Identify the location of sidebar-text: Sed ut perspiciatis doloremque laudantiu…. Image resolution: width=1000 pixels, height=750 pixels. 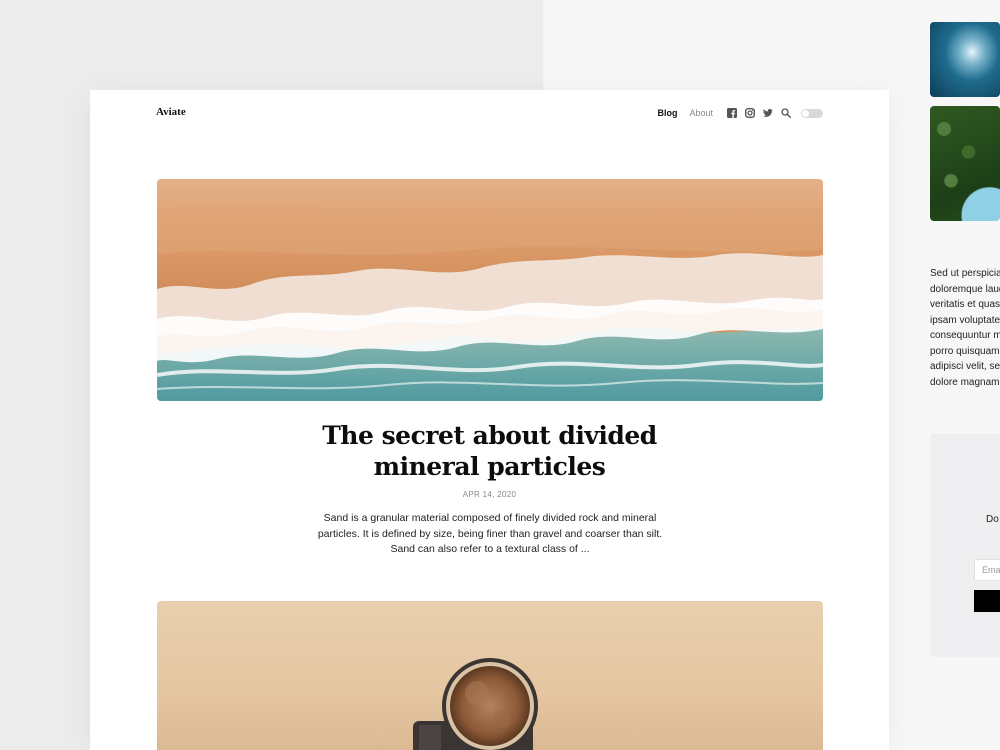
(965, 328).